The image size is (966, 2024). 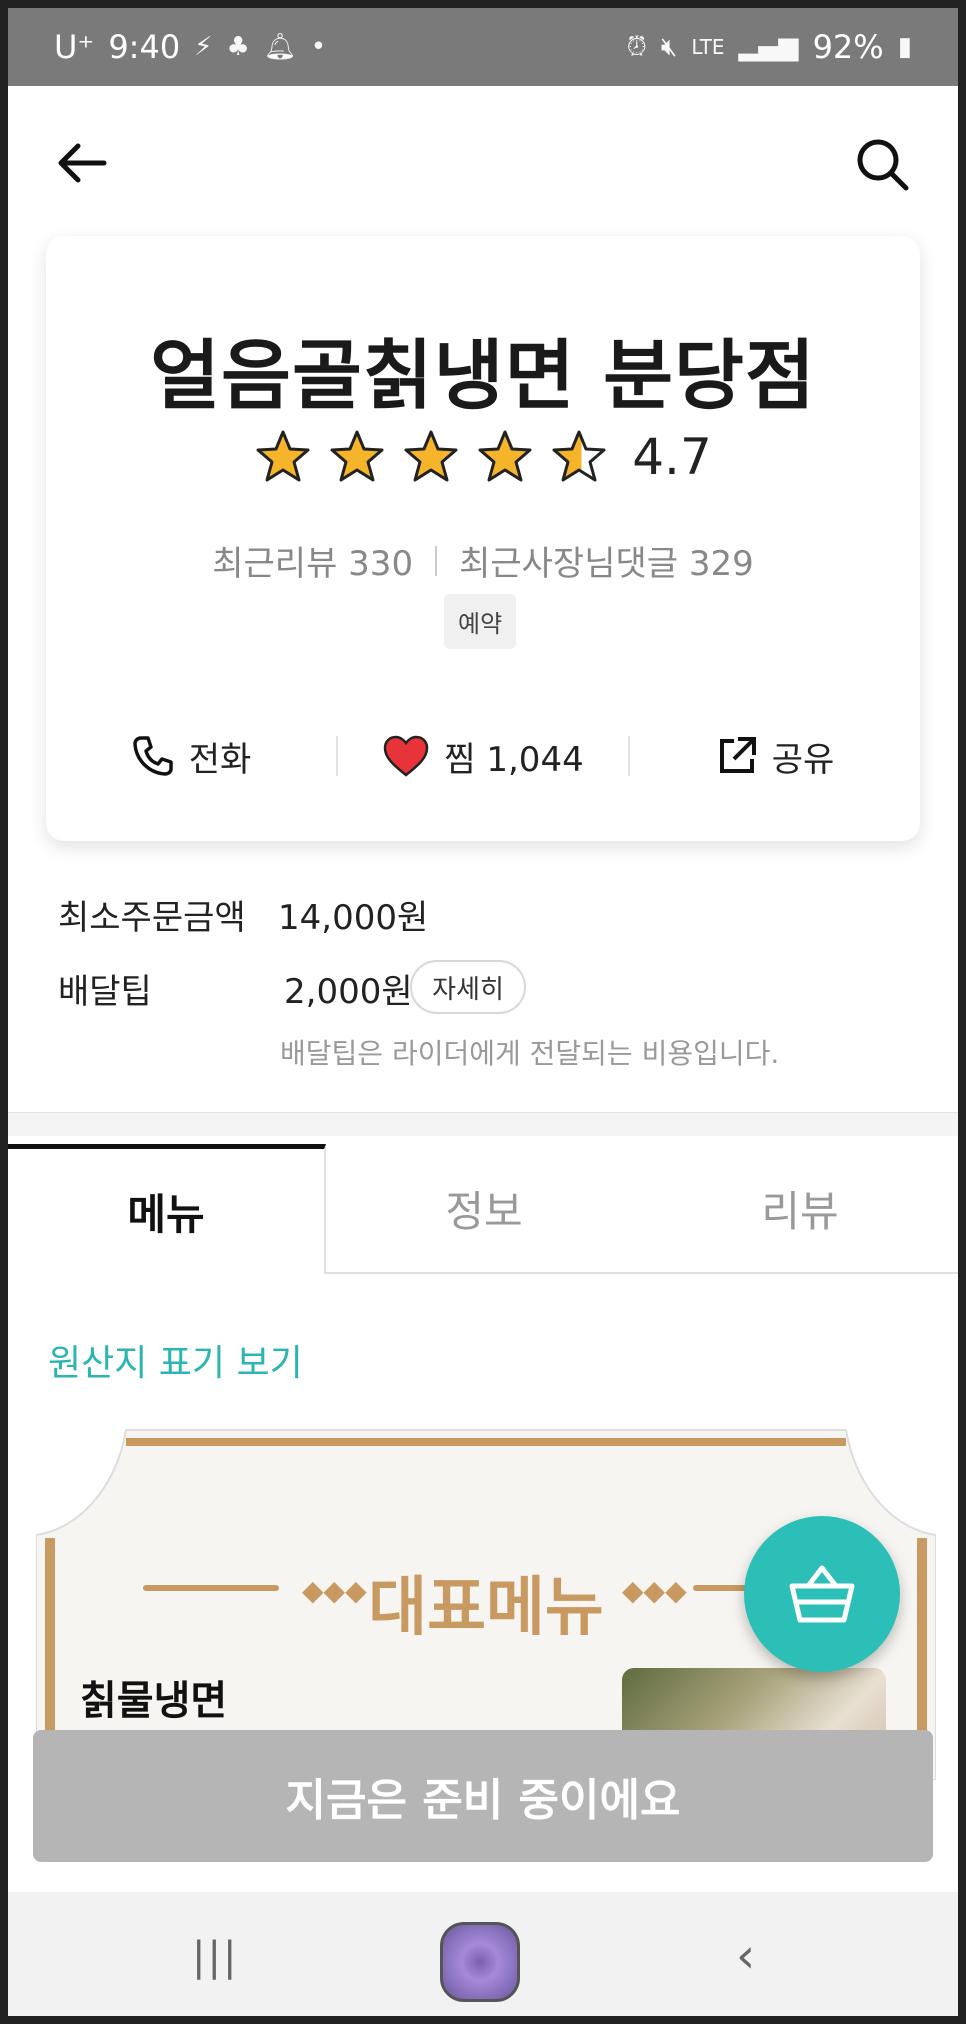 I want to click on lte-icon: LTE, so click(x=708, y=47).